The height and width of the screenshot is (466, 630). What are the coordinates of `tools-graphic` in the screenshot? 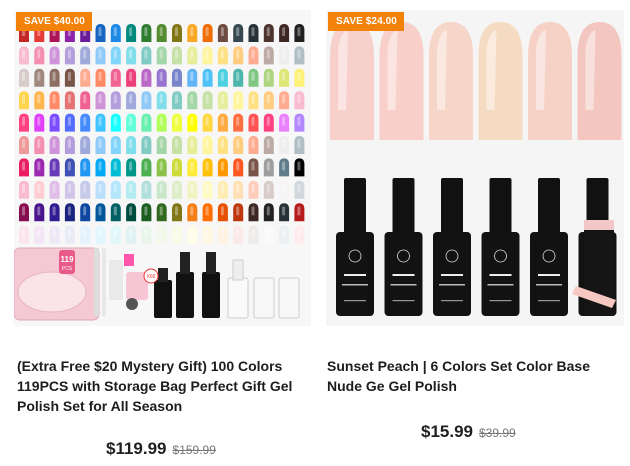 It's located at (121, 282).